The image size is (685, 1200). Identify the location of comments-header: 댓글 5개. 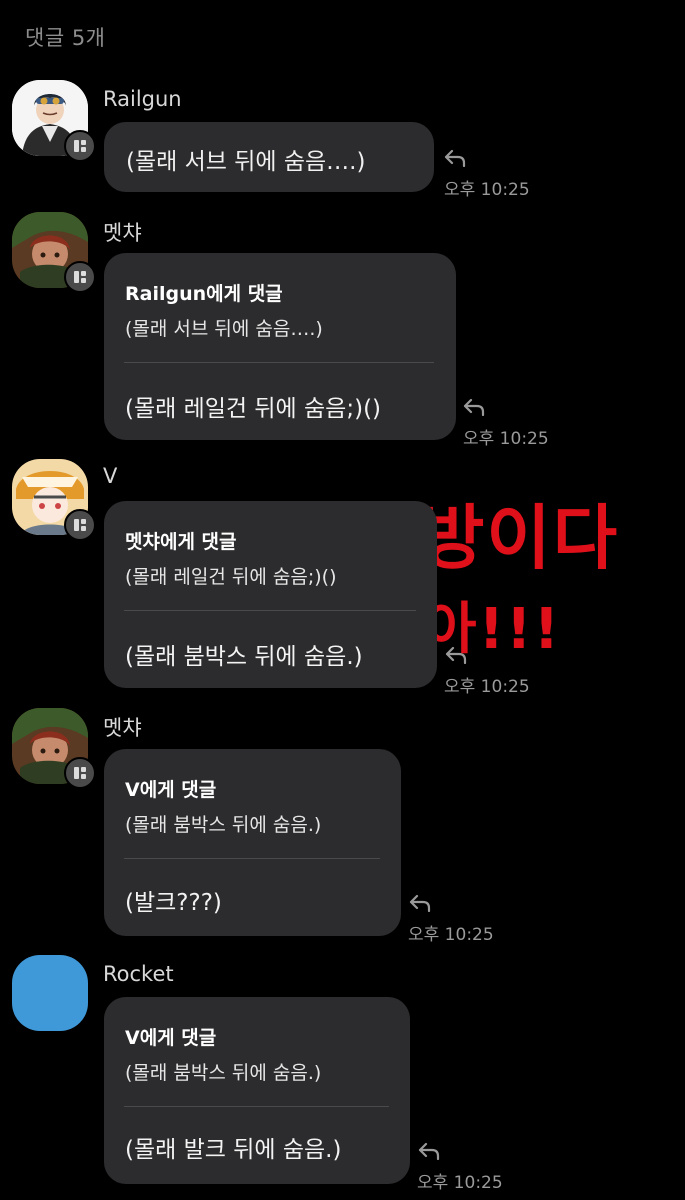
(65, 38).